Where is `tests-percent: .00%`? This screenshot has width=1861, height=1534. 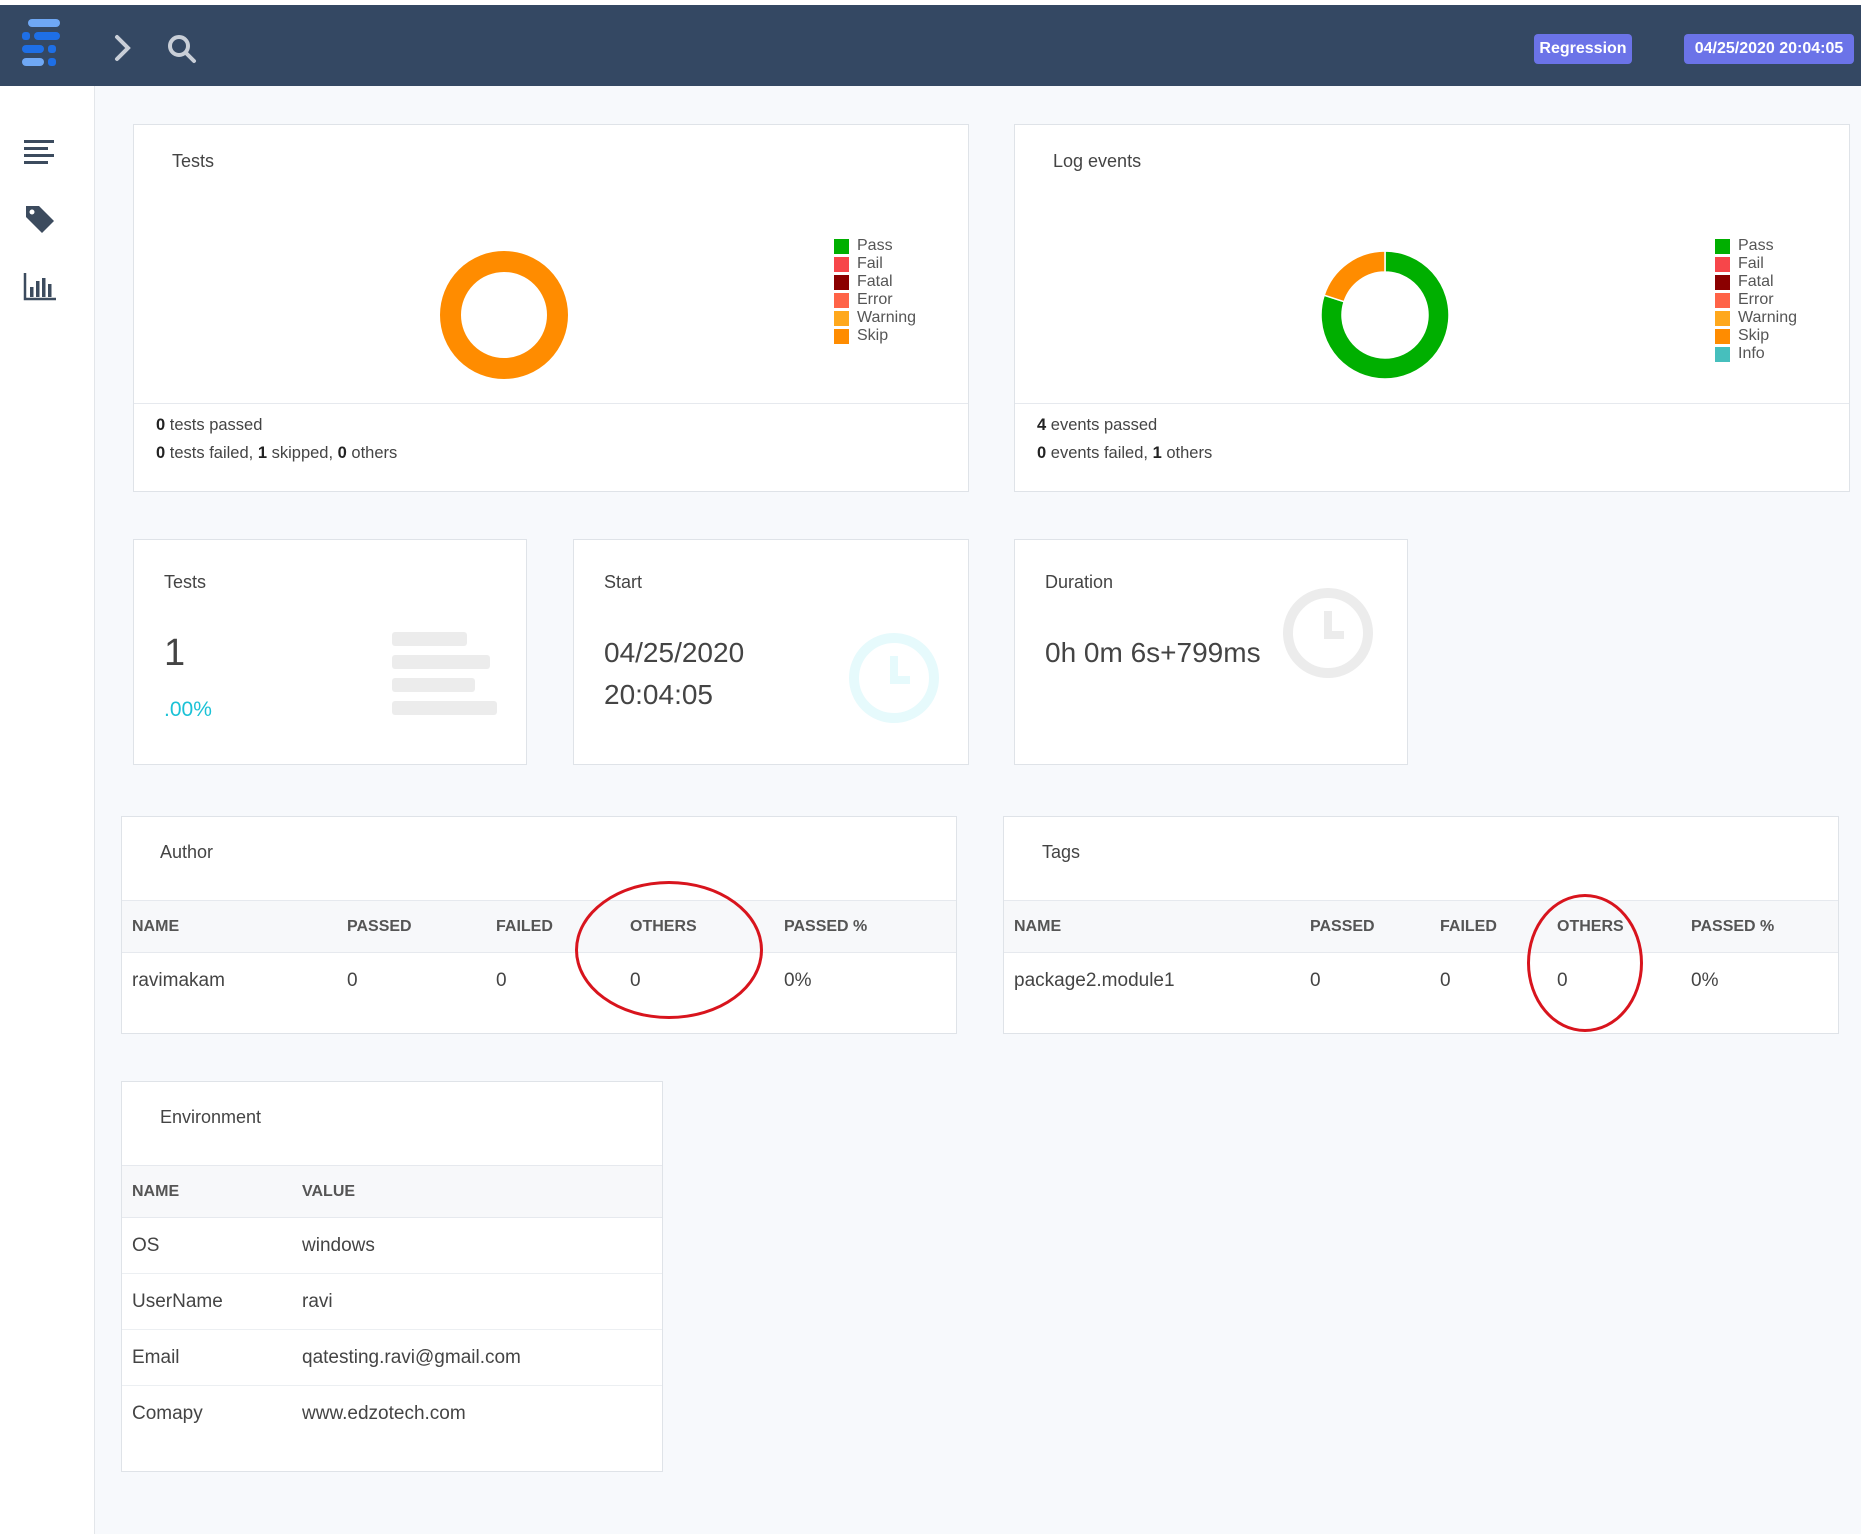
tests-percent: .00% is located at coordinates (188, 709).